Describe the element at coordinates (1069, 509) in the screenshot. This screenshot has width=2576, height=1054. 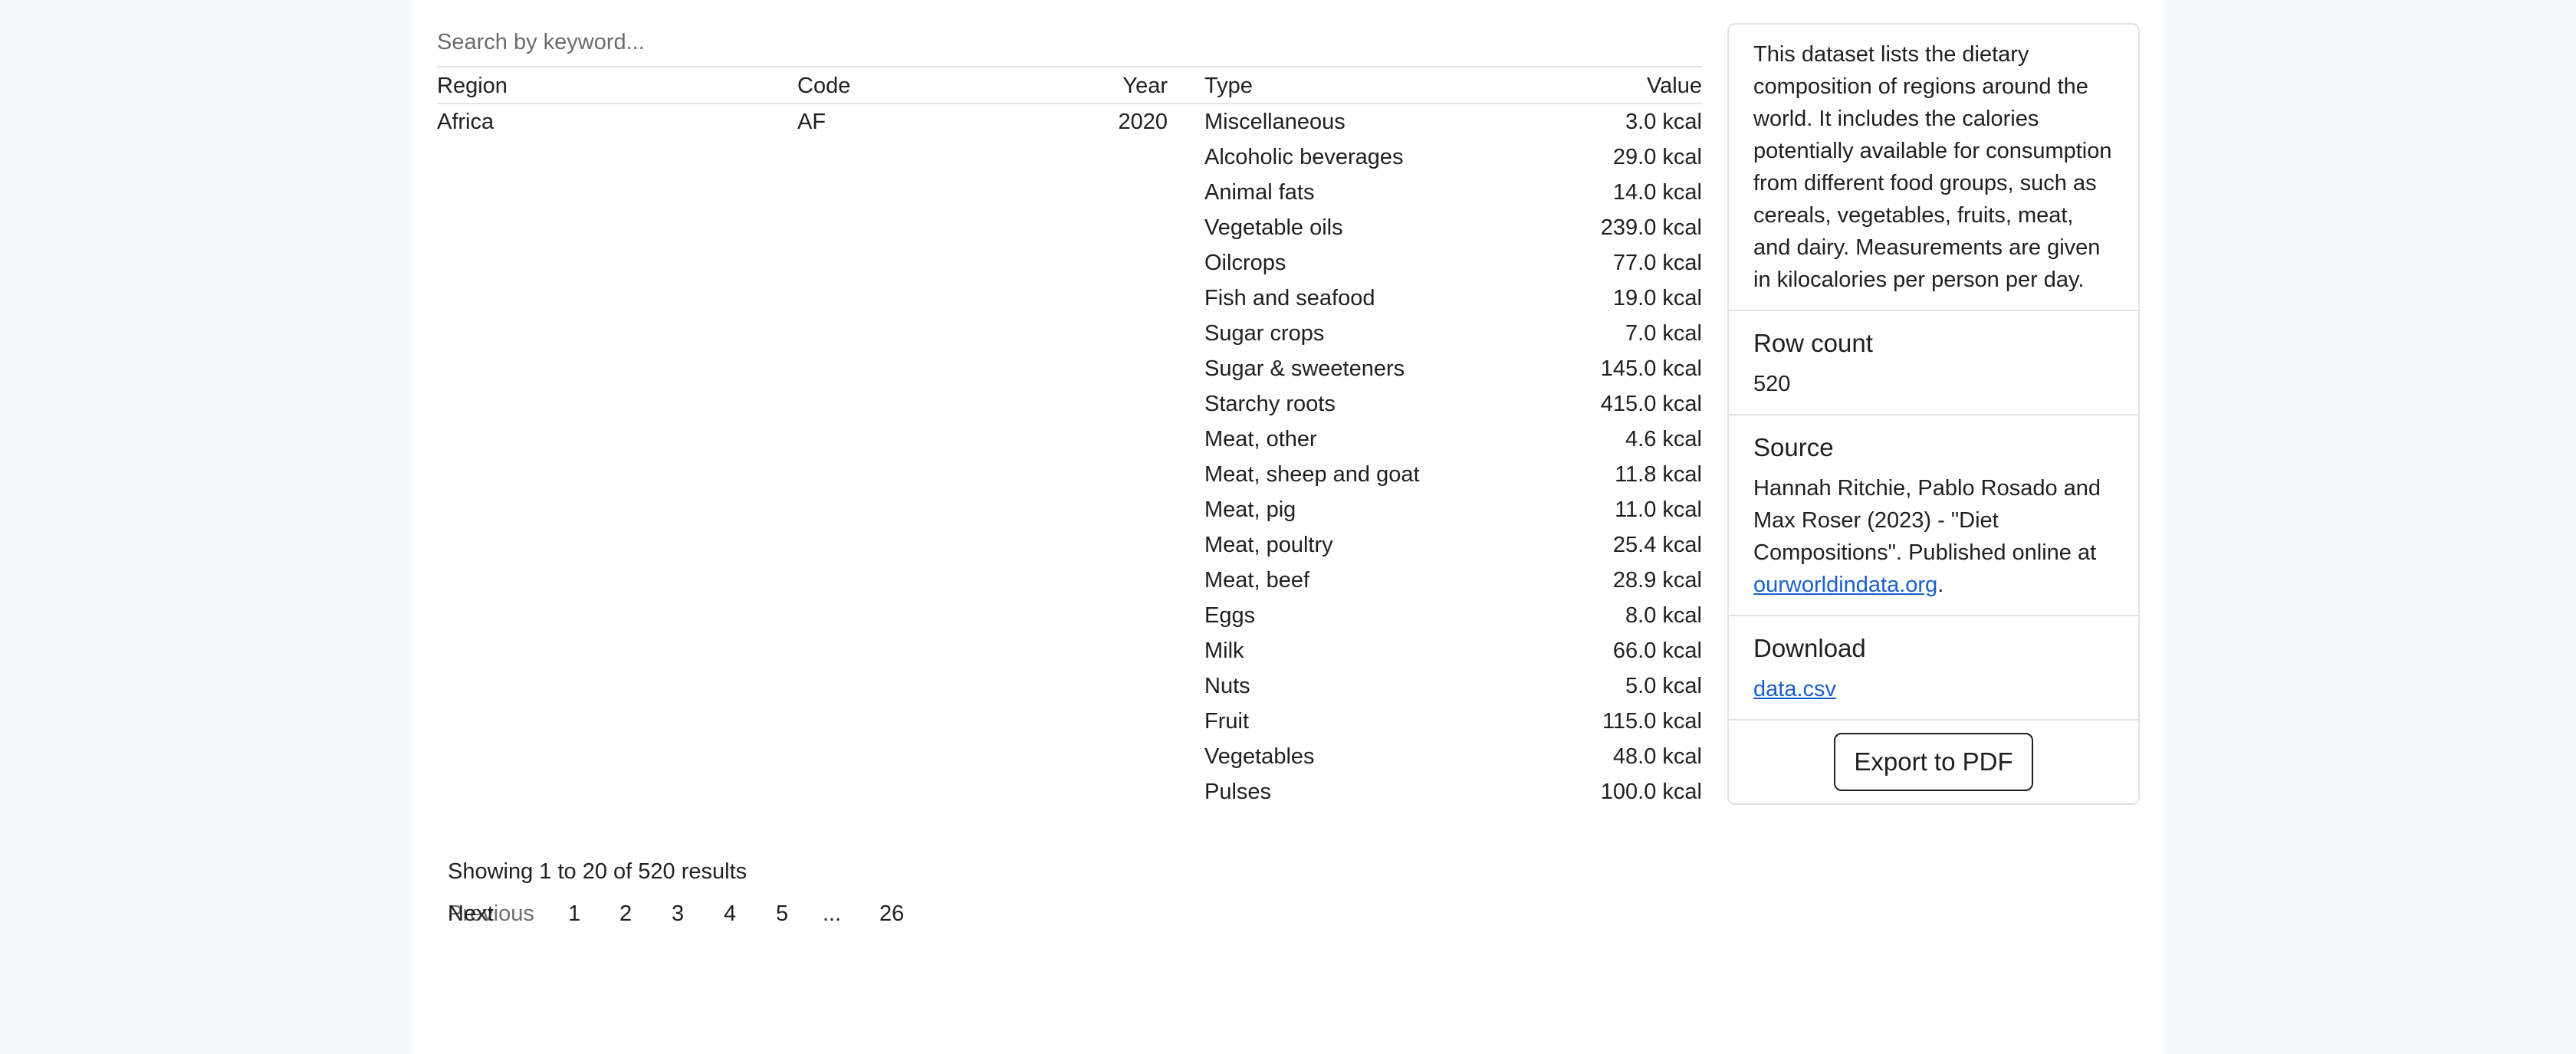
I see `table-row: Meat, pig 11.0 kcal` at that location.